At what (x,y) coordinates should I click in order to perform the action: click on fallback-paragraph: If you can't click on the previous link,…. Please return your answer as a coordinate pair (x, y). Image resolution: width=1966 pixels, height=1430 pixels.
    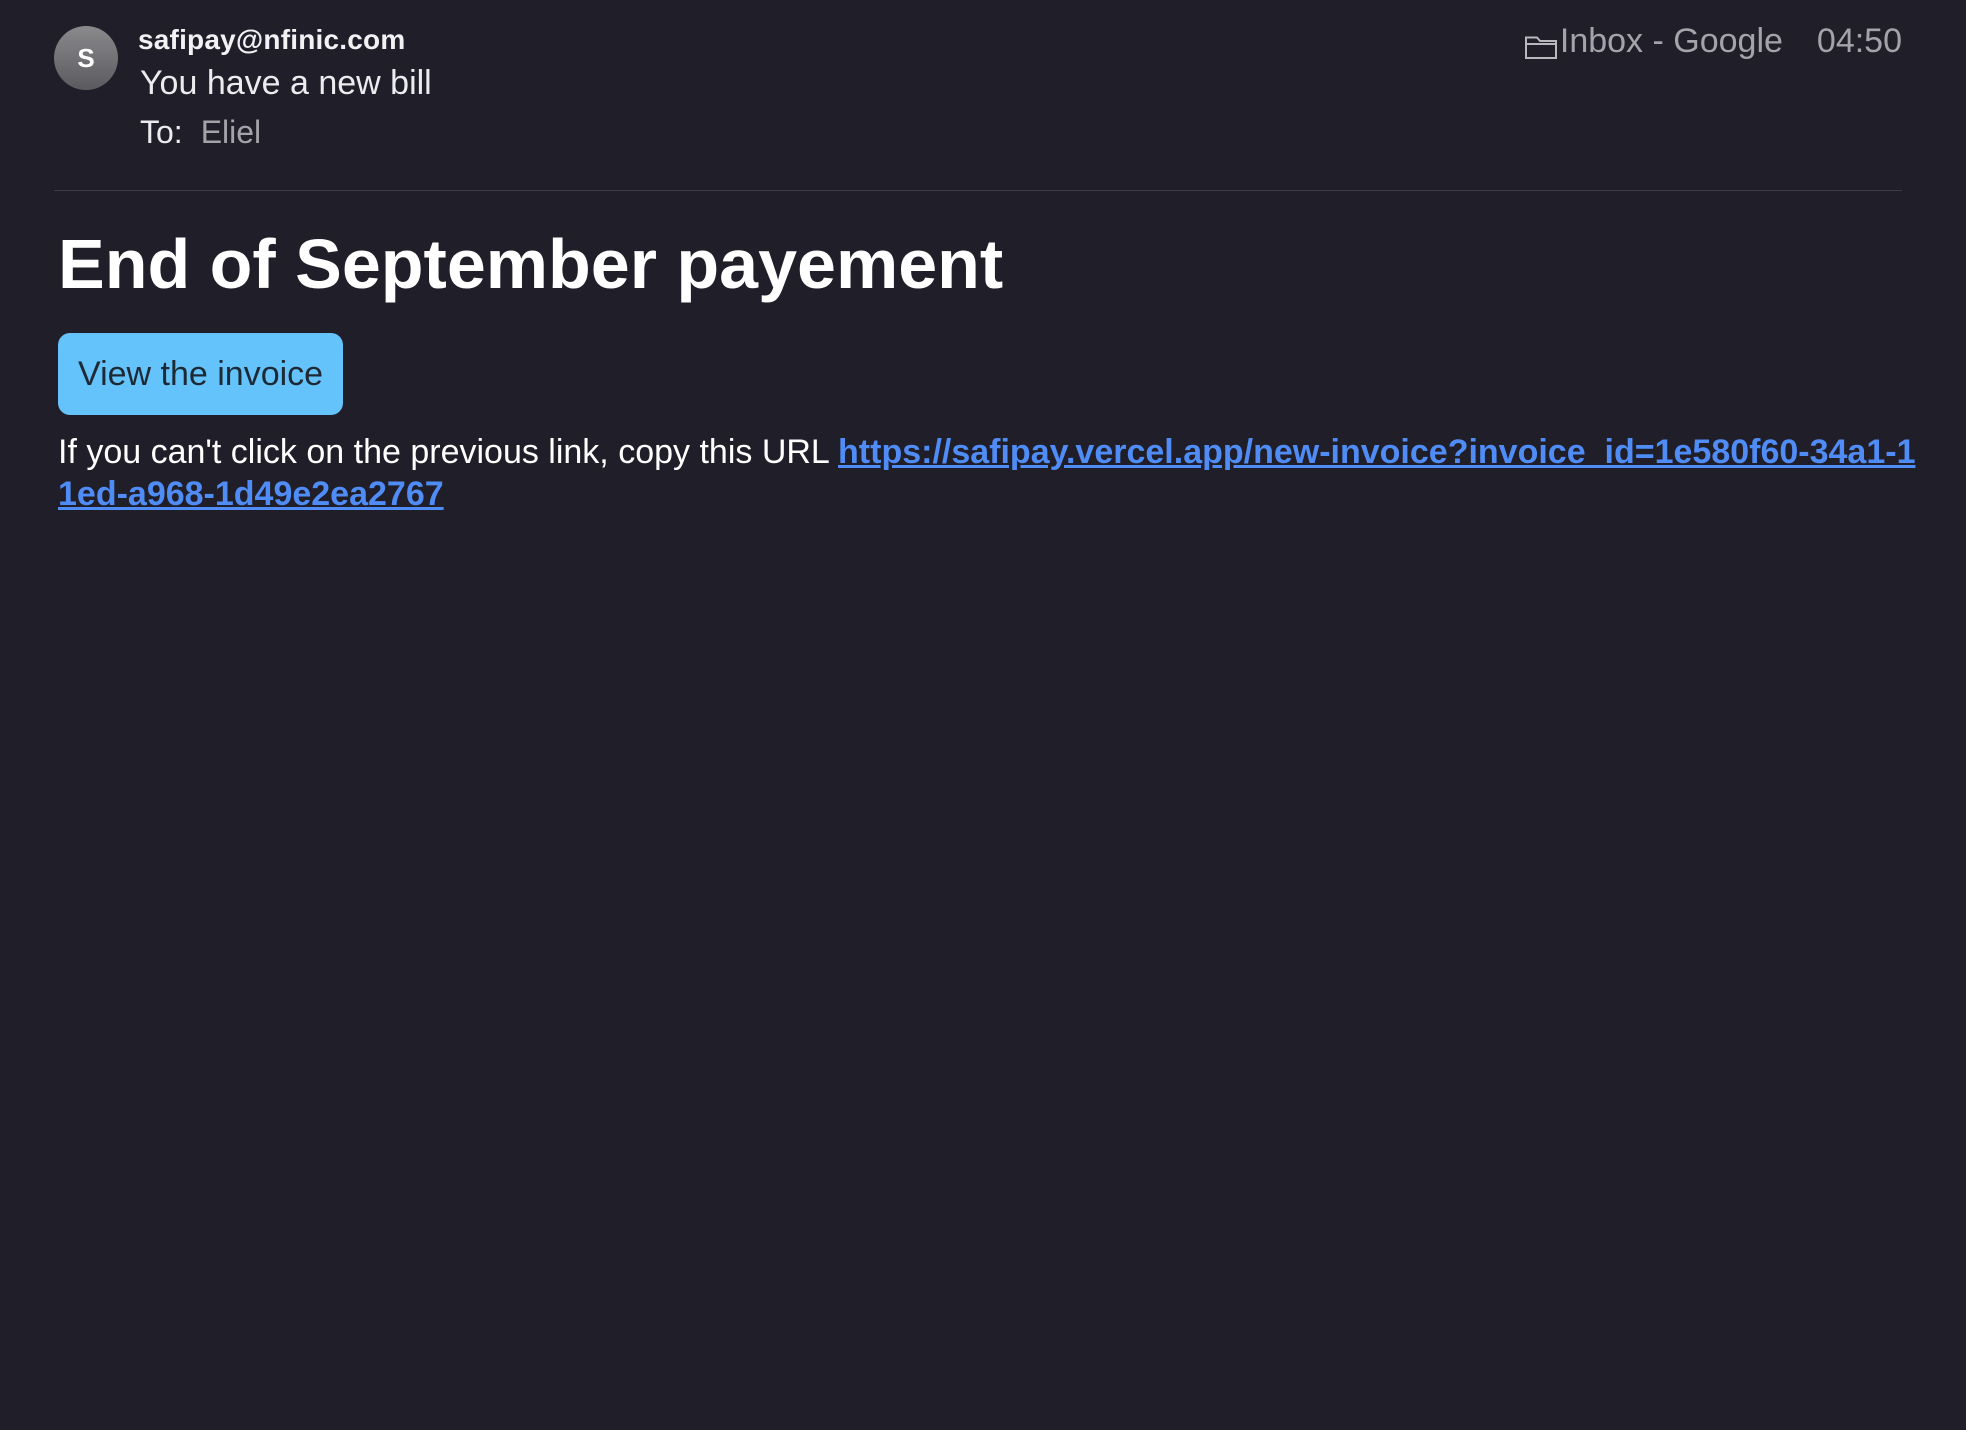
    Looking at the image, I should click on (989, 473).